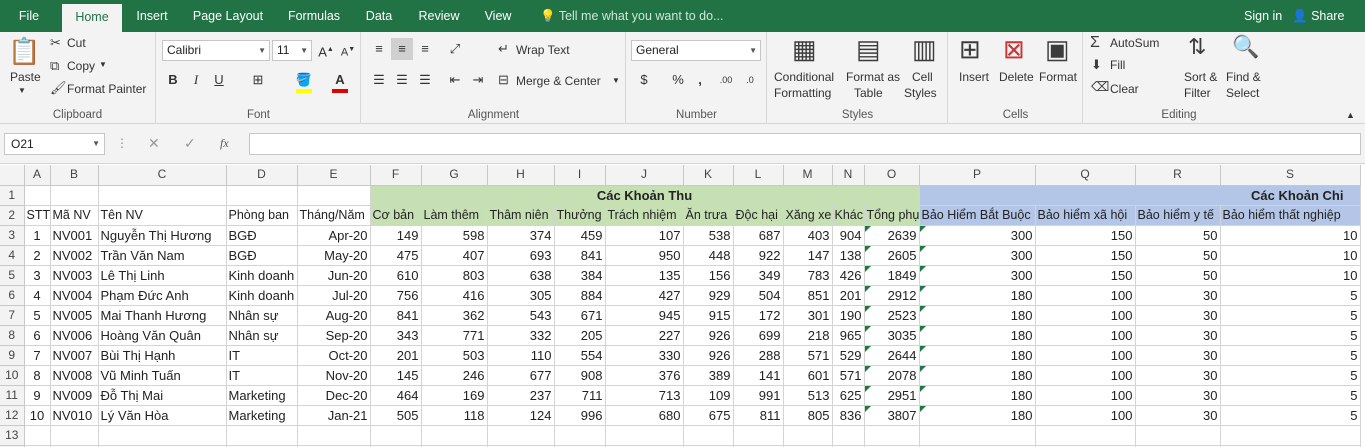 This screenshot has height=447, width=1365. Describe the element at coordinates (708, 255) in the screenshot. I see `table-cell: 448` at that location.